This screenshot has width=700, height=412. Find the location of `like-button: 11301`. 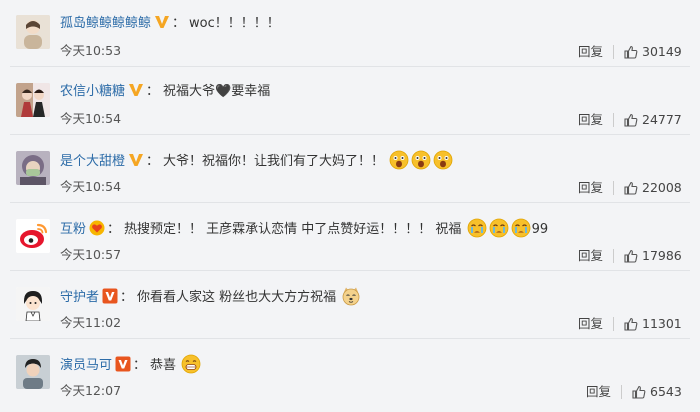

like-button: 11301 is located at coordinates (653, 324).